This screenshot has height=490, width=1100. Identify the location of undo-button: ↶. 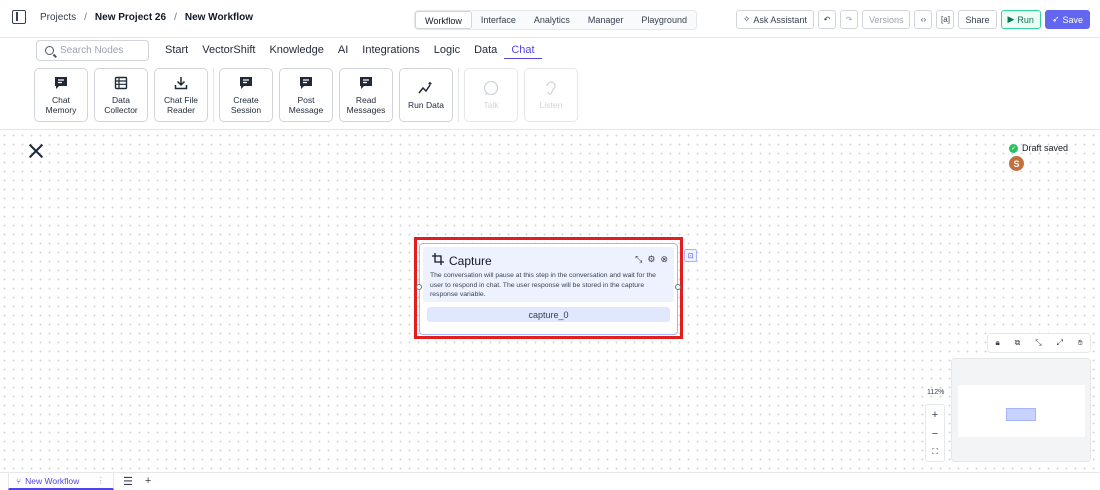
(826, 19).